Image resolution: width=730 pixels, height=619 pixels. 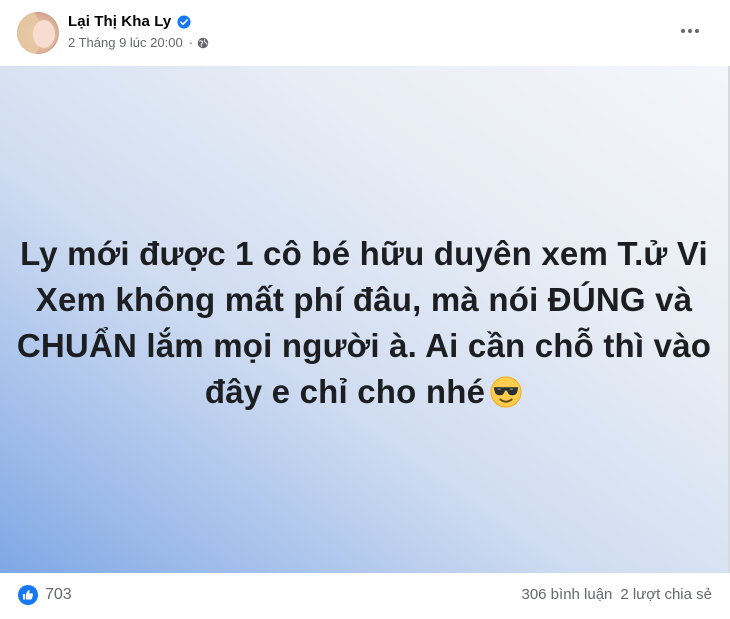 I want to click on post-meta: 2 Tháng 9 lúc 20:00 ·, so click(x=138, y=42).